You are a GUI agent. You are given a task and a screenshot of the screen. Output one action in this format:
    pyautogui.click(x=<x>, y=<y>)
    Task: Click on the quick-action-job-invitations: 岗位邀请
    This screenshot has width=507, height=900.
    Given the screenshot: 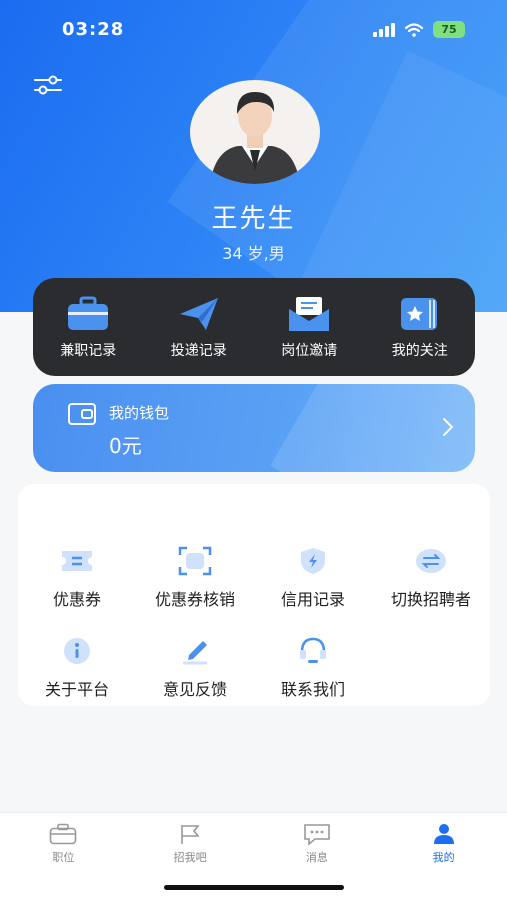 What is the action you would take?
    pyautogui.click(x=309, y=327)
    